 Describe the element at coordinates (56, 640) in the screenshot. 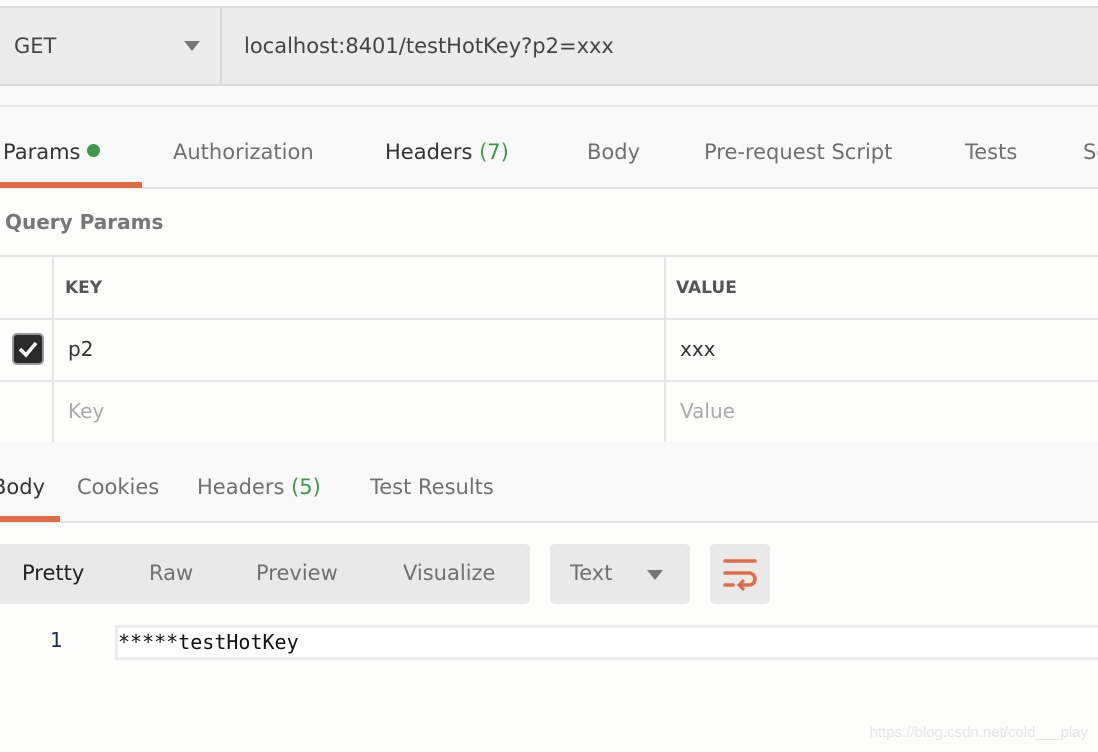

I see `line-number: 1` at that location.